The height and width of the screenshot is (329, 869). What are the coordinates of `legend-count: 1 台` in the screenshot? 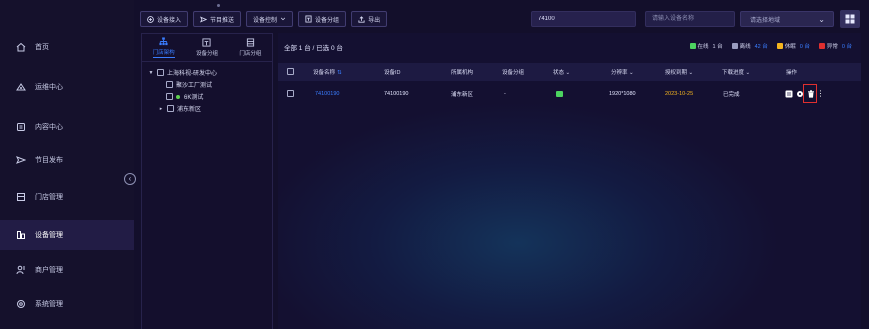 It's located at (717, 47).